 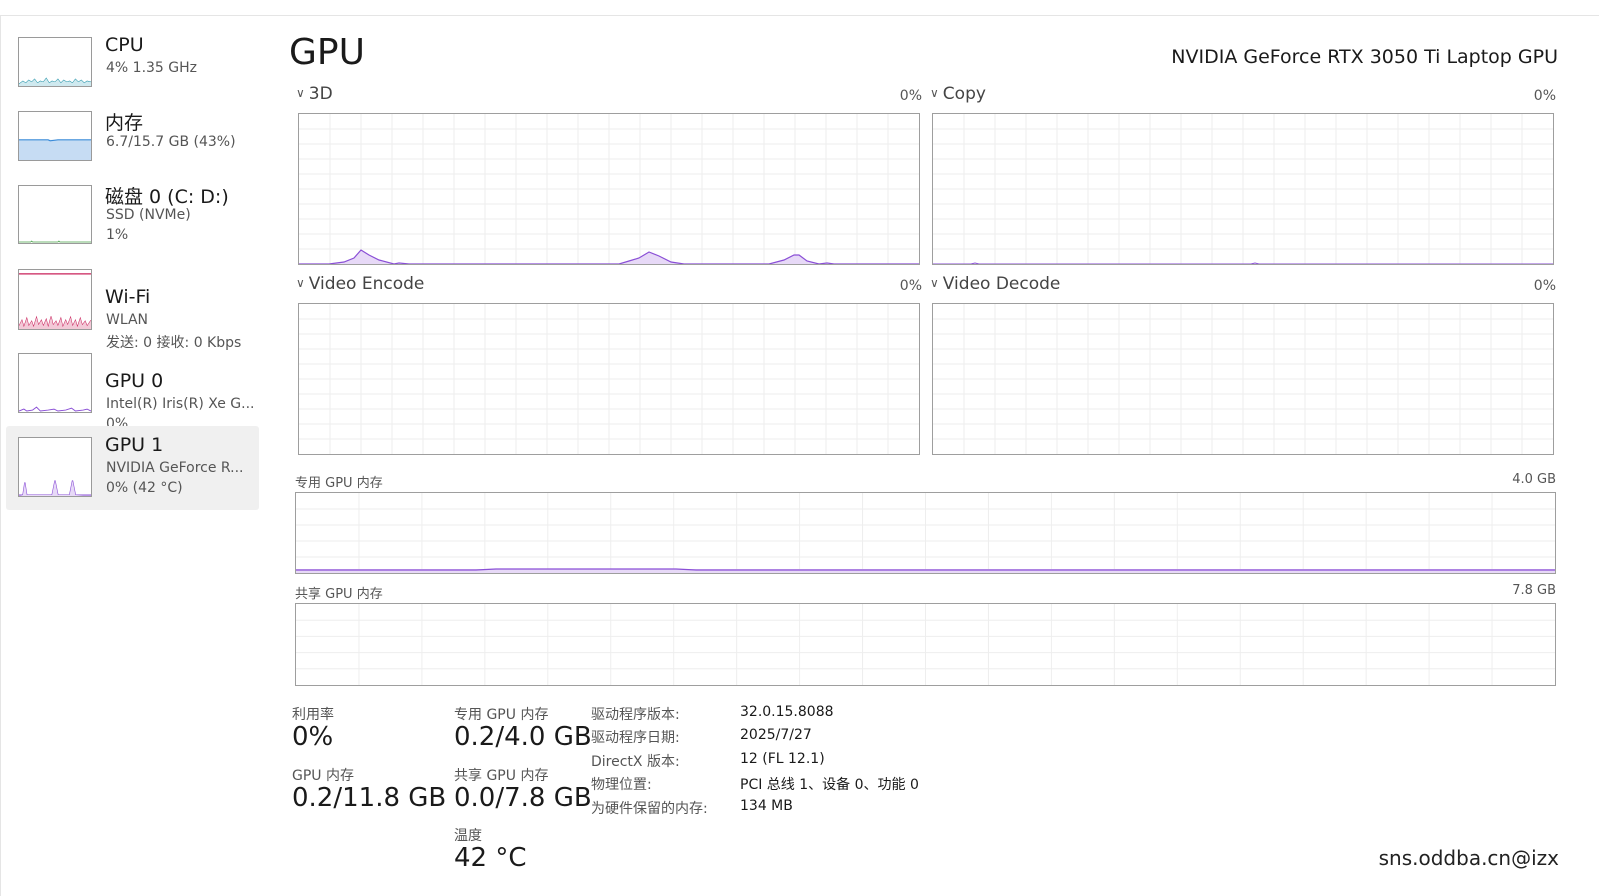 I want to click on gpu-model-name: NVIDIA GeForce RTX 3050 Ti Laptop GPU, so click(x=1364, y=57).